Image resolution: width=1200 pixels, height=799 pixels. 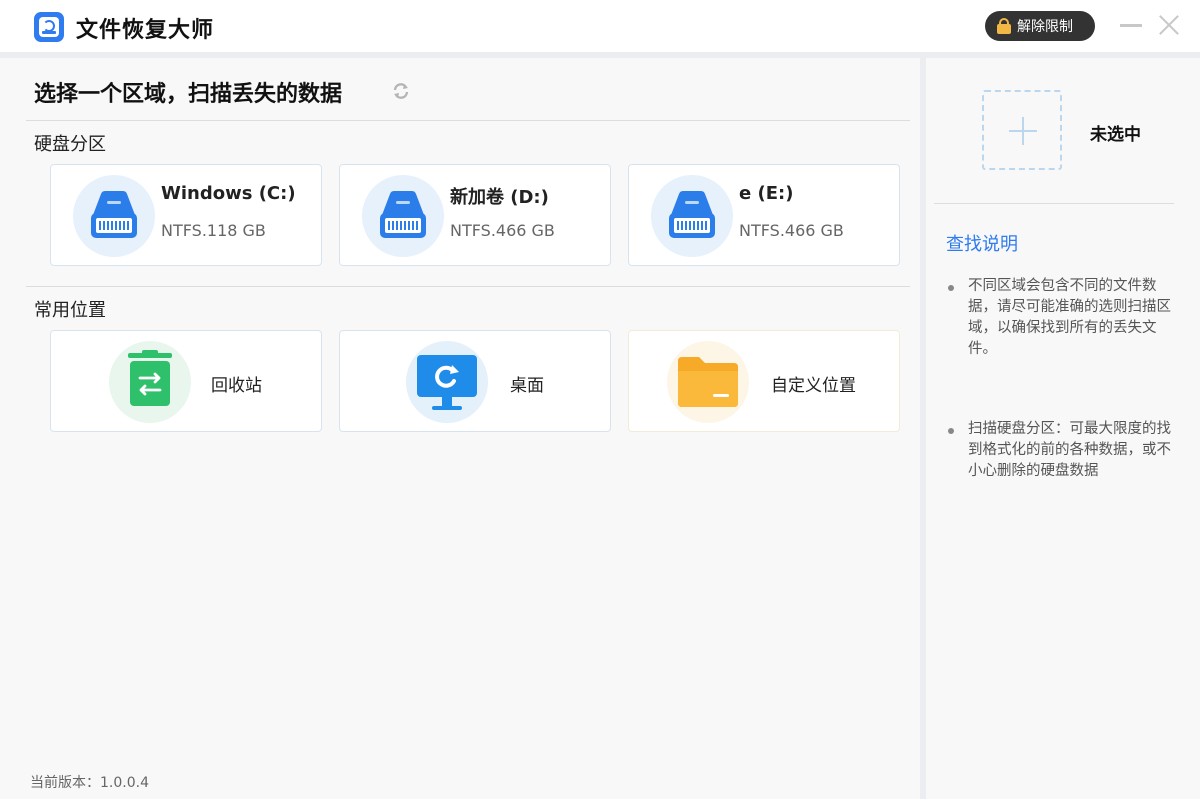 What do you see at coordinates (89, 783) in the screenshot?
I see `version-label: 当前版本：1.0.0.4` at bounding box center [89, 783].